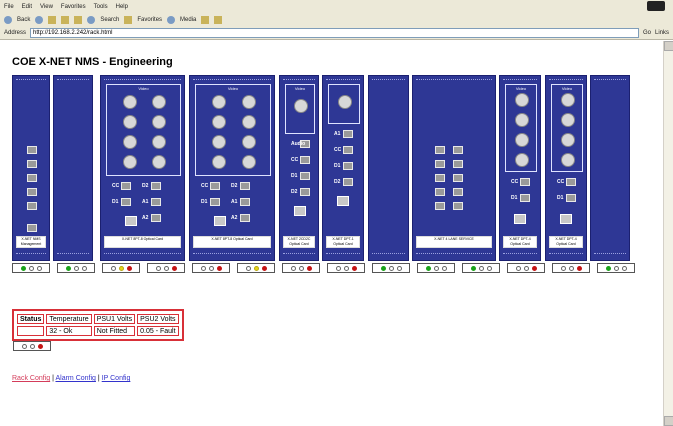 The image size is (673, 426). What do you see at coordinates (9, 7) in the screenshot?
I see `menu-file: File` at bounding box center [9, 7].